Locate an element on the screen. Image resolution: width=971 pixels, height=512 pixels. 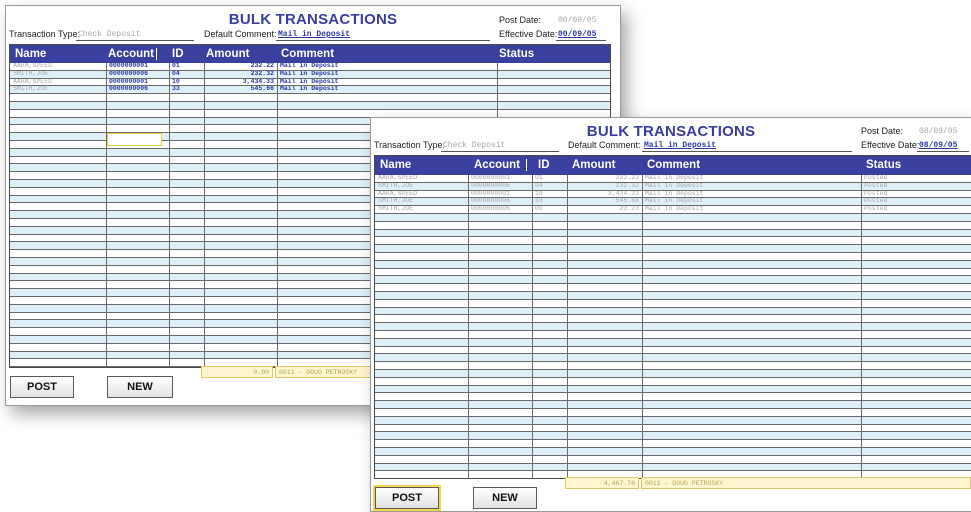
column-header-id: ID is located at coordinates (550, 165).